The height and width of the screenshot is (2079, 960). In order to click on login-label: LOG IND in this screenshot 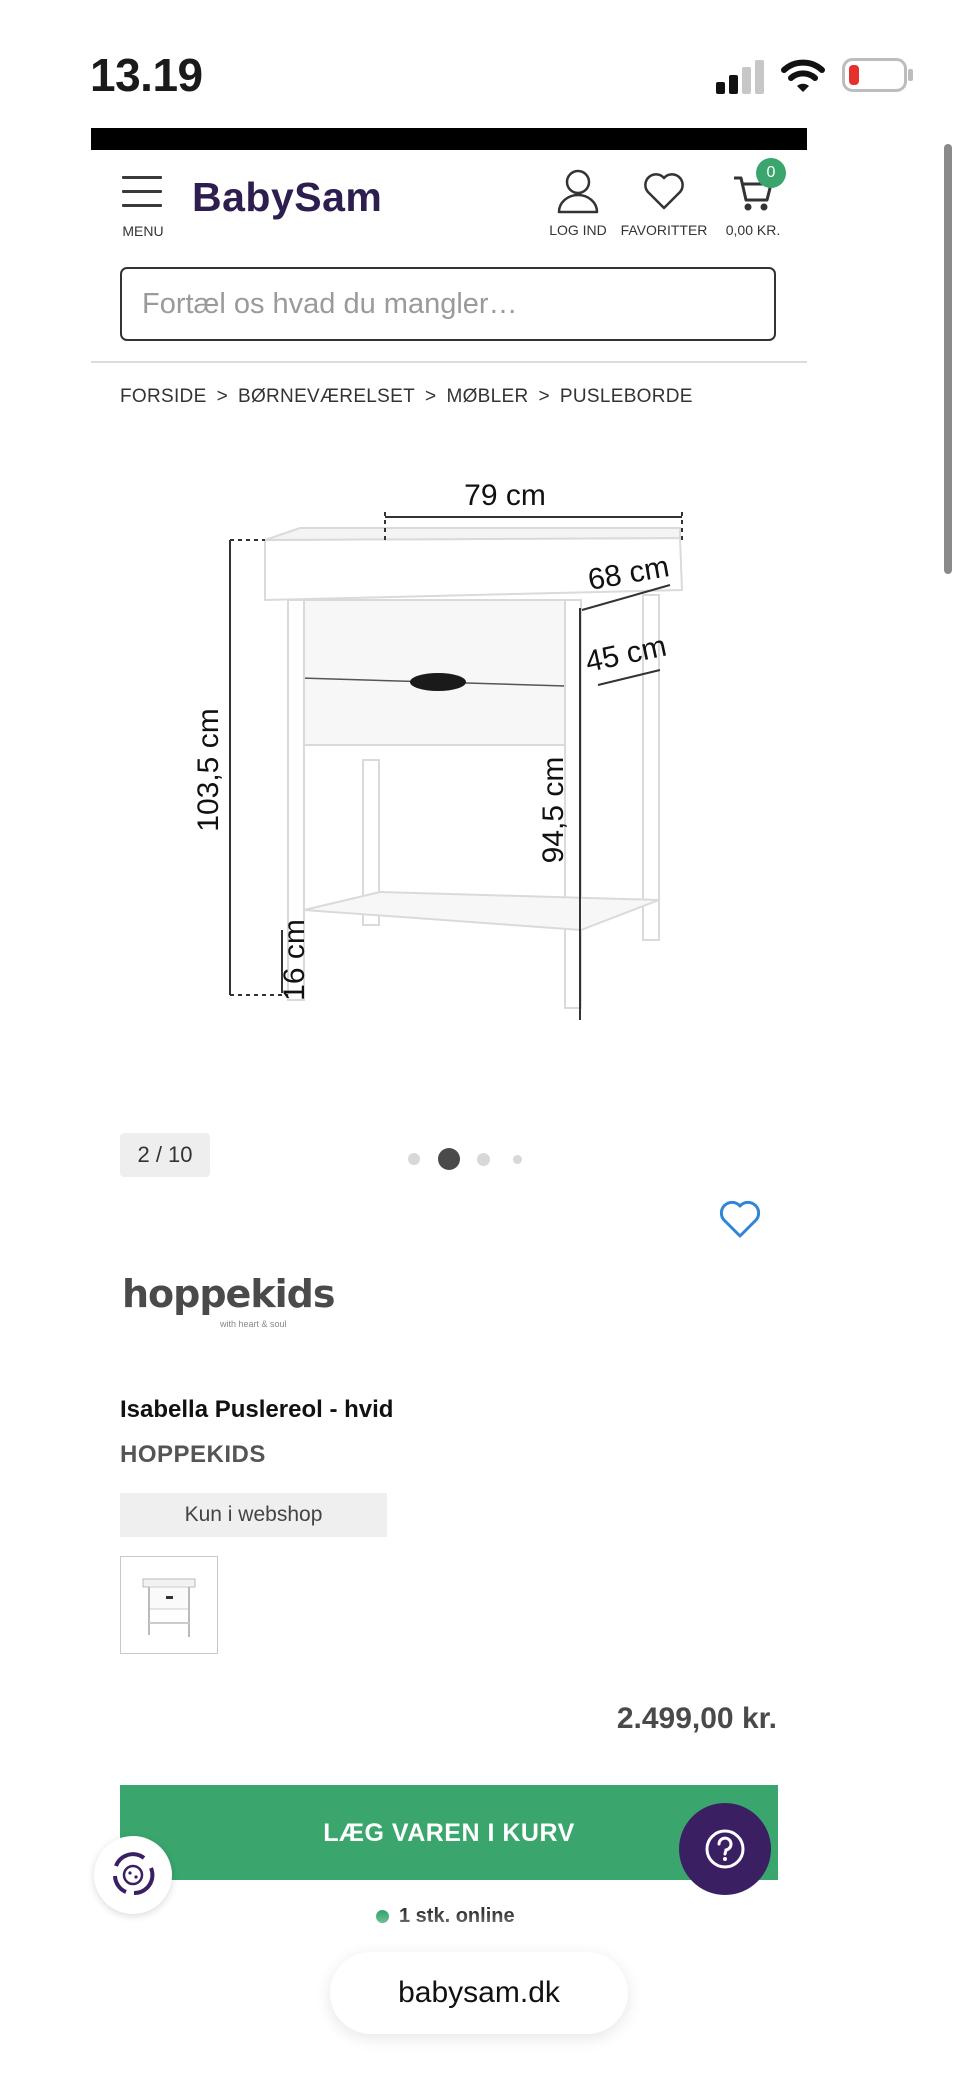, I will do `click(578, 230)`.